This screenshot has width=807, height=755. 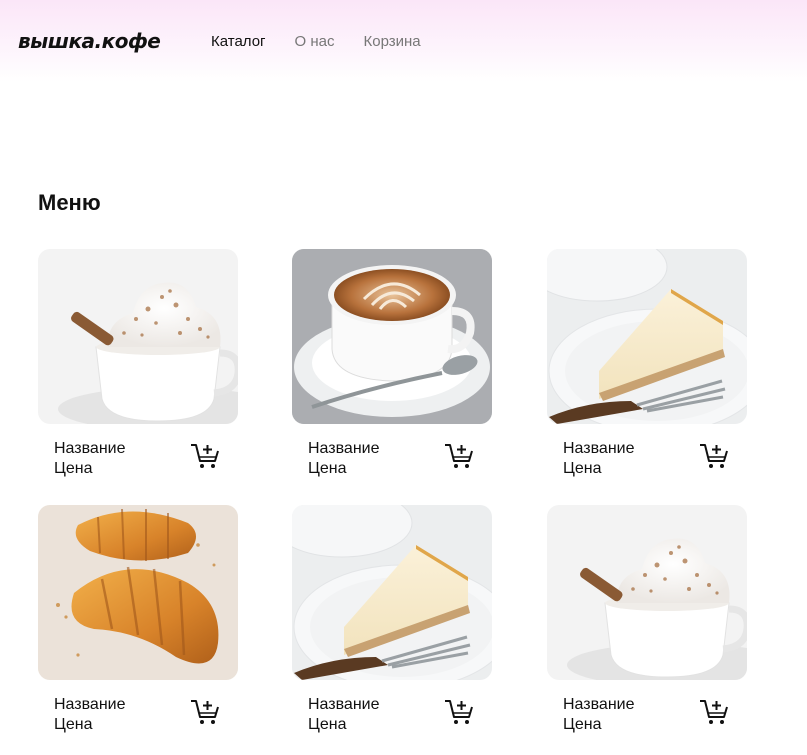 What do you see at coordinates (138, 592) in the screenshot?
I see `product-image-croissants` at bounding box center [138, 592].